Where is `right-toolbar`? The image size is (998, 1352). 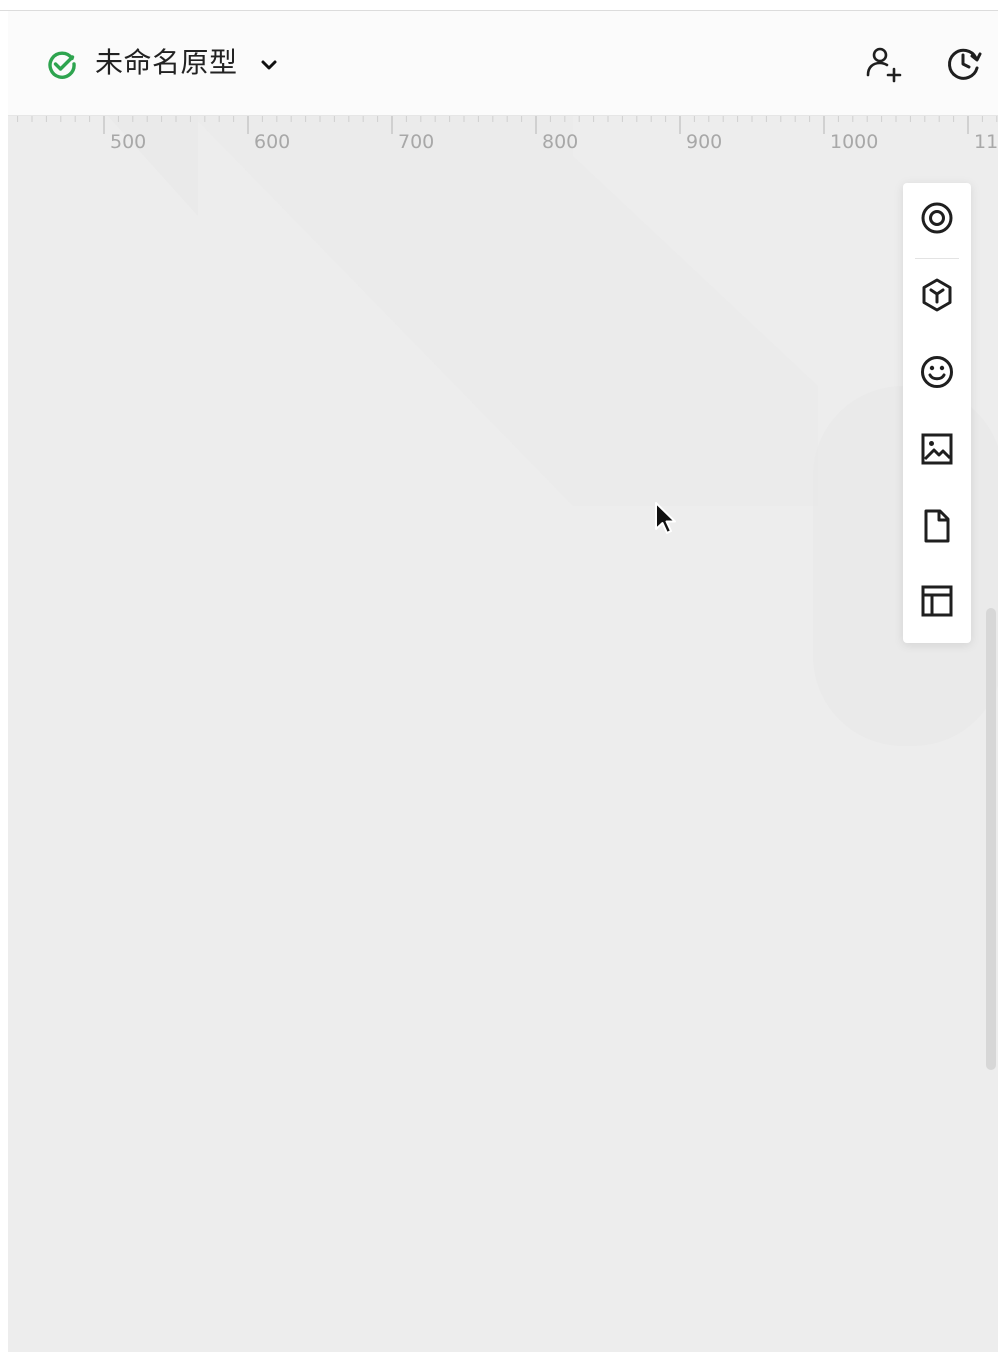 right-toolbar is located at coordinates (937, 413).